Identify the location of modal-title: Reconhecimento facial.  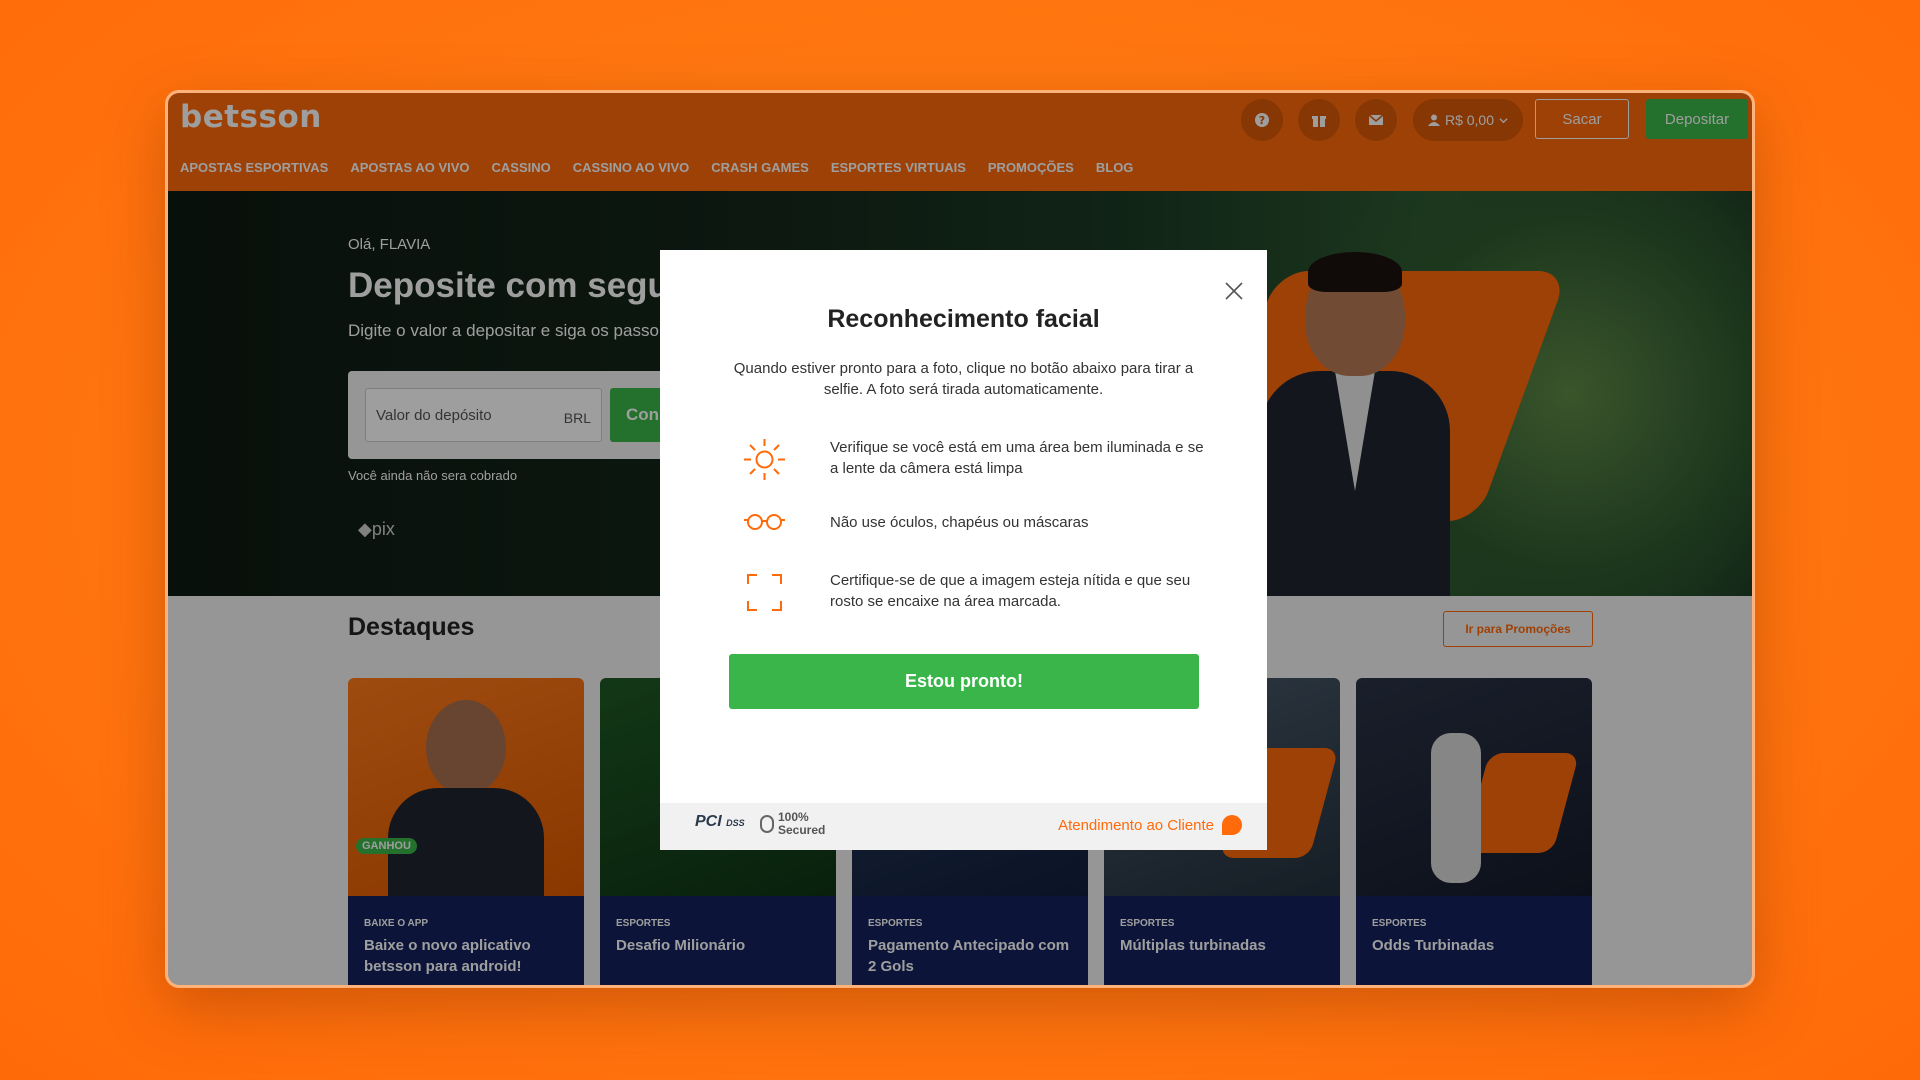
(963, 319).